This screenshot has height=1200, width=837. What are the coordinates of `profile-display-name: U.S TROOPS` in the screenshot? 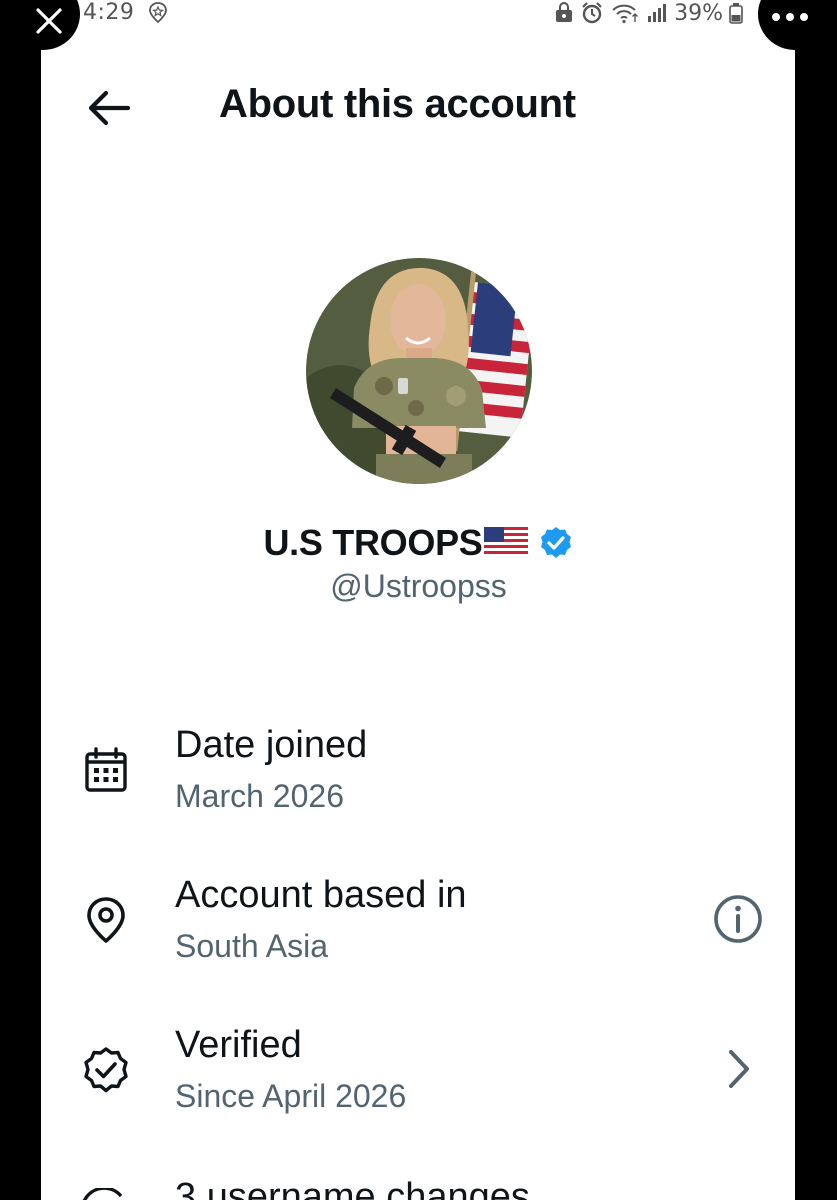 It's located at (418, 543).